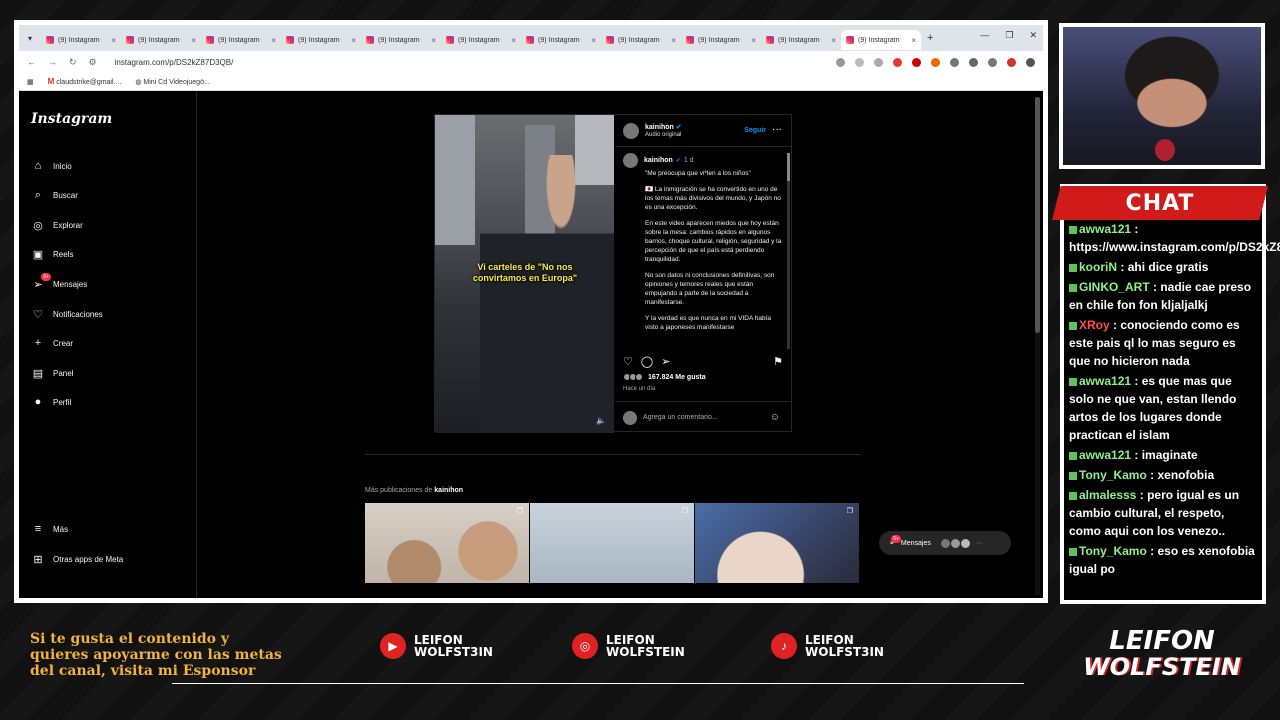 The image size is (1280, 720). What do you see at coordinates (664, 377) in the screenshot?
I see `likes-count: 167.824 Me gusta` at bounding box center [664, 377].